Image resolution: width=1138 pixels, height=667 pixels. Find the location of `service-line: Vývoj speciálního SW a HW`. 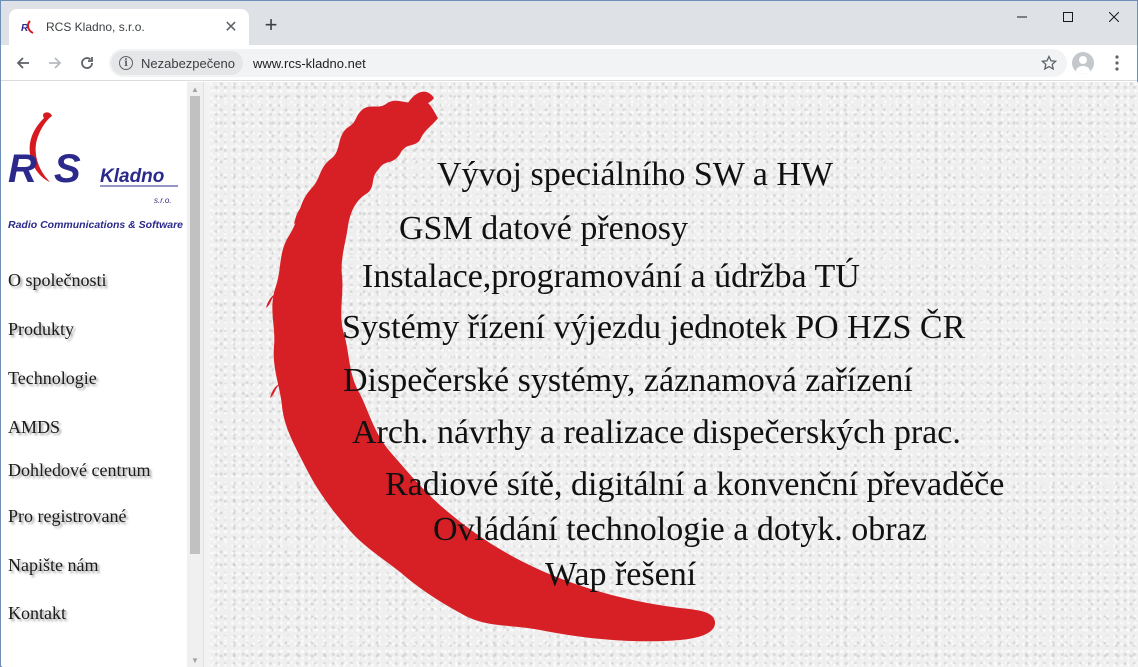

service-line: Vývoj speciálního SW a HW is located at coordinates (635, 174).